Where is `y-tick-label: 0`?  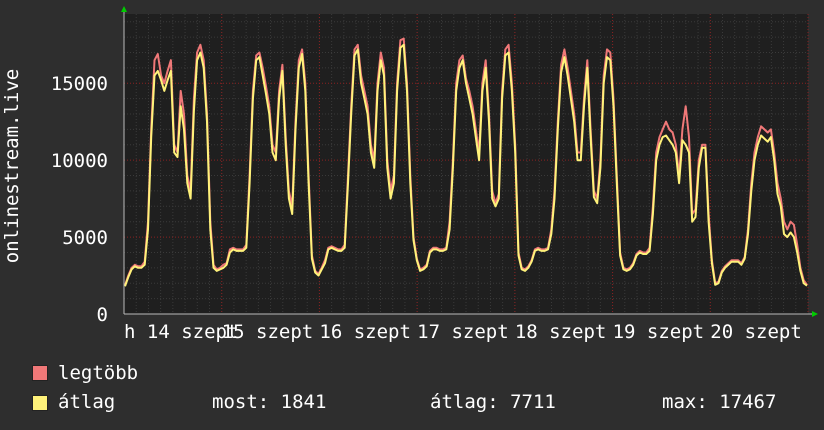 y-tick-label: 0 is located at coordinates (102, 315).